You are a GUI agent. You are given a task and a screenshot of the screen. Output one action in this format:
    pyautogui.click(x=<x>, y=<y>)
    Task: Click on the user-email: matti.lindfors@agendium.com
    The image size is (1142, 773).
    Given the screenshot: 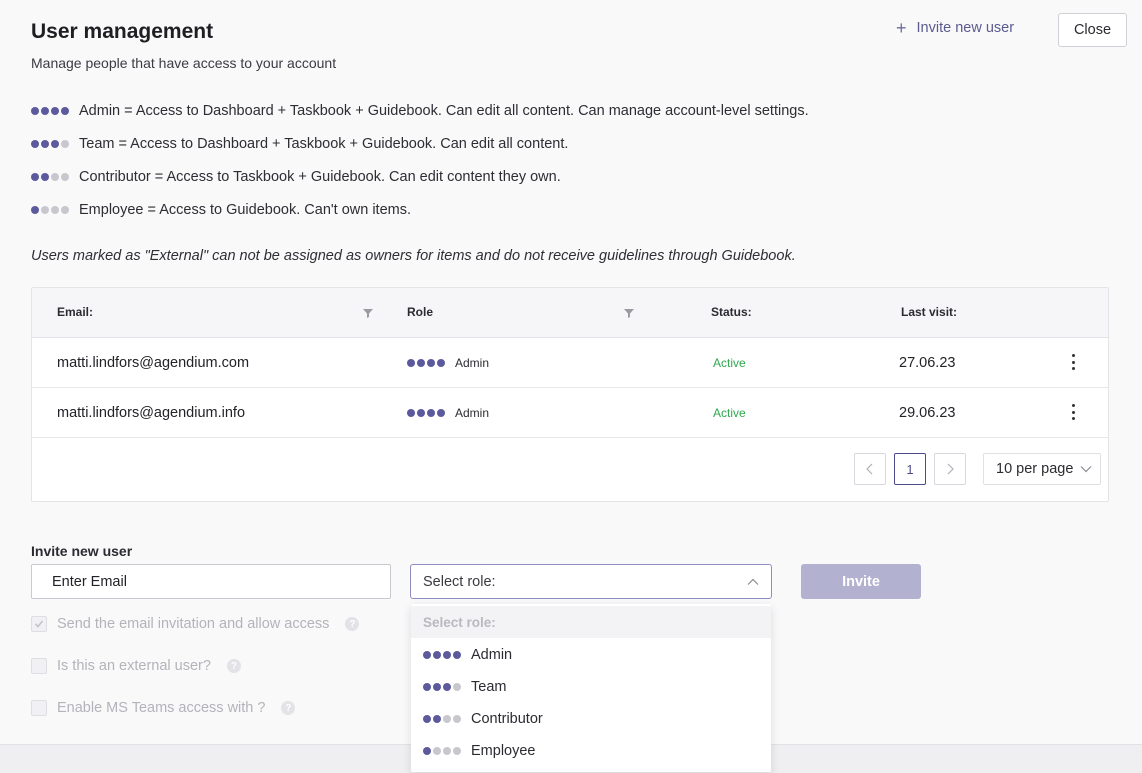 What is the action you would take?
    pyautogui.click(x=153, y=363)
    